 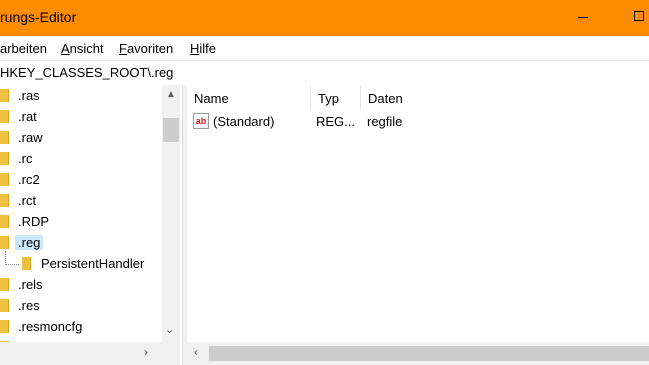 I want to click on open-folder-icon, so click(x=4, y=242).